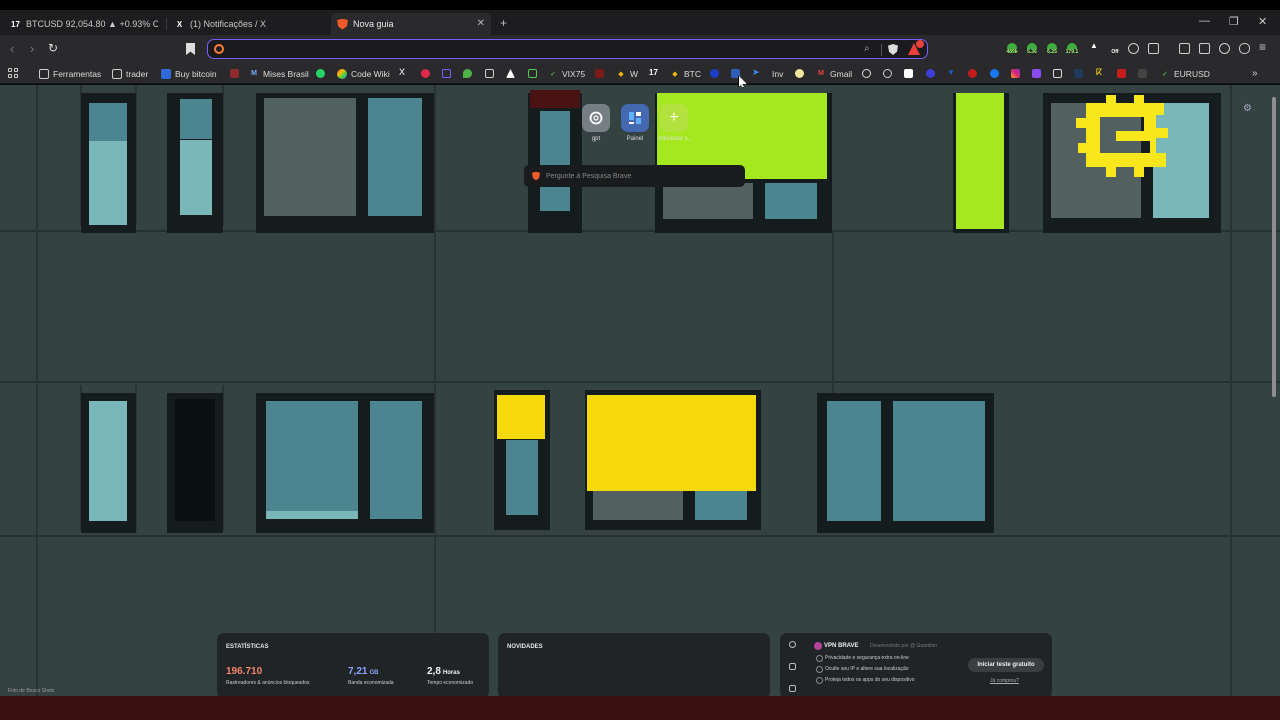 This screenshot has height=720, width=1280. Describe the element at coordinates (1057, 73) in the screenshot. I see `o-icon` at that location.